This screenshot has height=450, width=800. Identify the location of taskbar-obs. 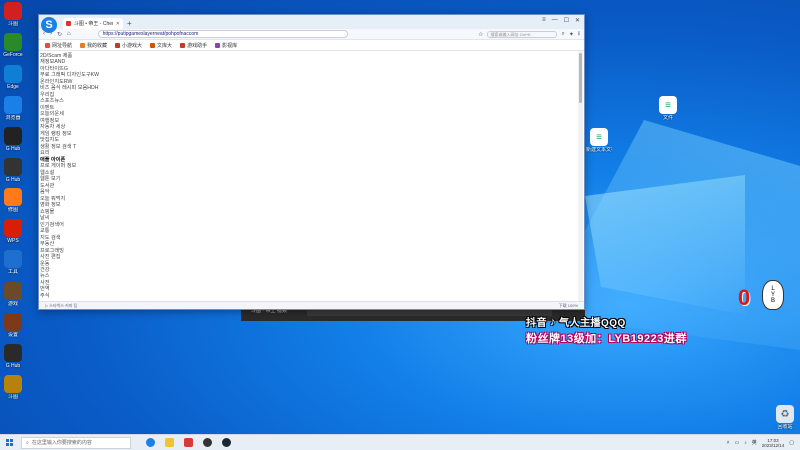
(207, 443).